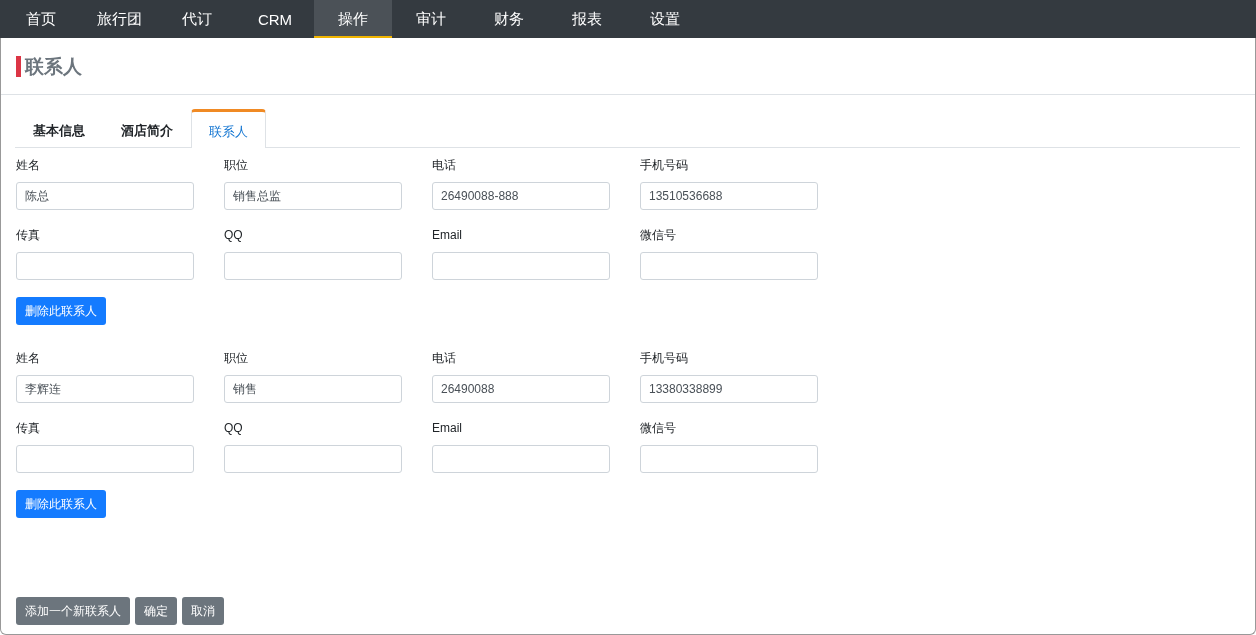  I want to click on input-field: 13510536688, so click(729, 196).